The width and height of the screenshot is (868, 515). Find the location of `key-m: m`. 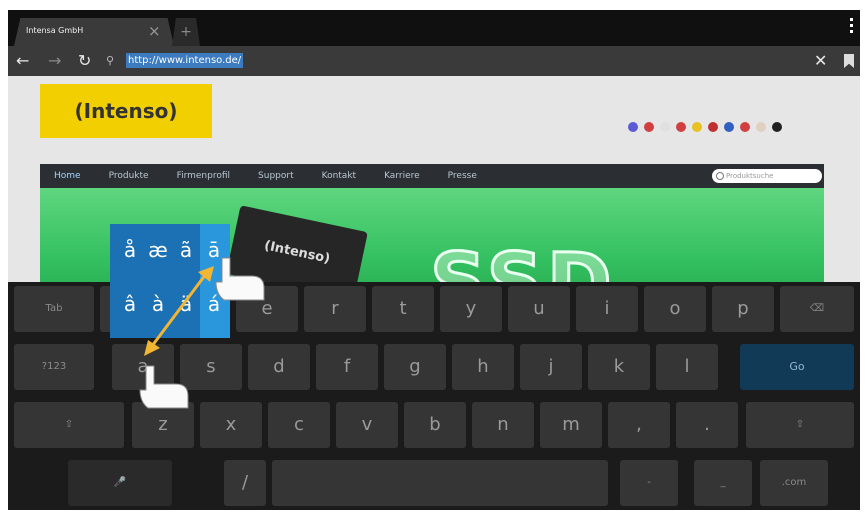

key-m: m is located at coordinates (571, 425).